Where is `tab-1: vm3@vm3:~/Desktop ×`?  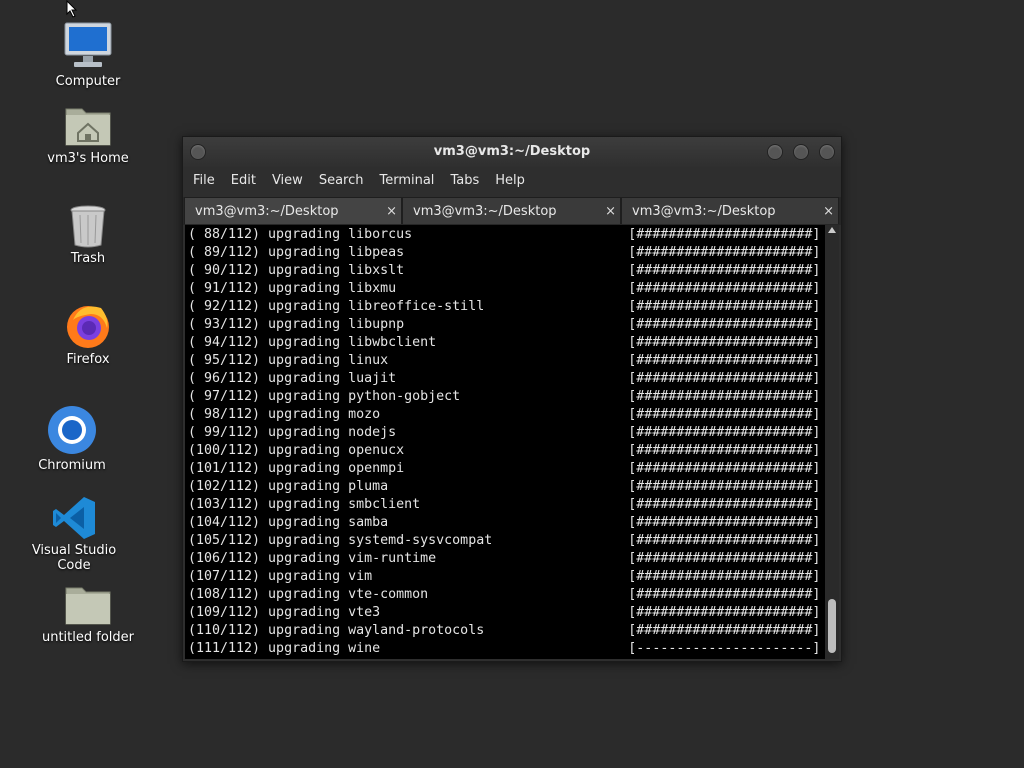
tab-1: vm3@vm3:~/Desktop × is located at coordinates (293, 210).